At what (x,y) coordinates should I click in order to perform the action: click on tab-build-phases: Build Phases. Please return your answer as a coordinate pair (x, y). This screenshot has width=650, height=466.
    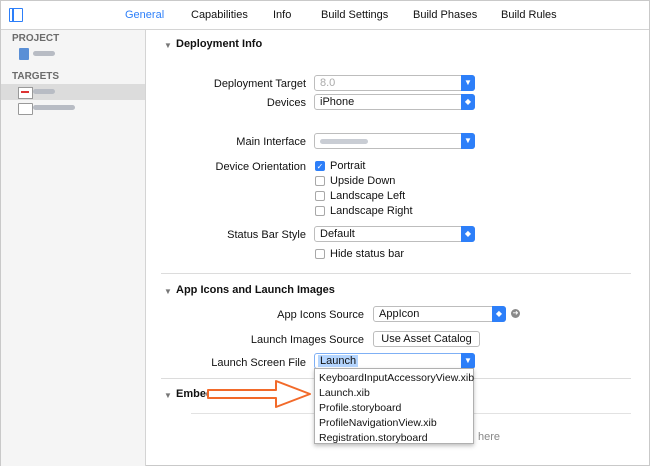
    Looking at the image, I should click on (445, 15).